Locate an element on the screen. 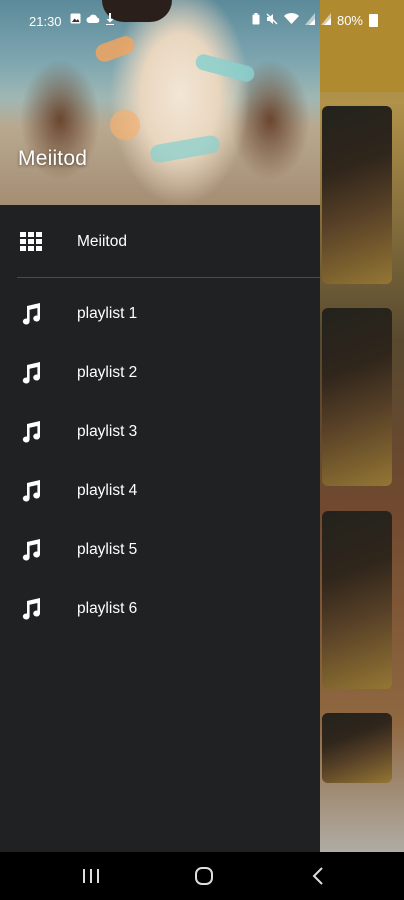 This screenshot has width=404, height=900. status-time: 21:30 is located at coordinates (45, 21).